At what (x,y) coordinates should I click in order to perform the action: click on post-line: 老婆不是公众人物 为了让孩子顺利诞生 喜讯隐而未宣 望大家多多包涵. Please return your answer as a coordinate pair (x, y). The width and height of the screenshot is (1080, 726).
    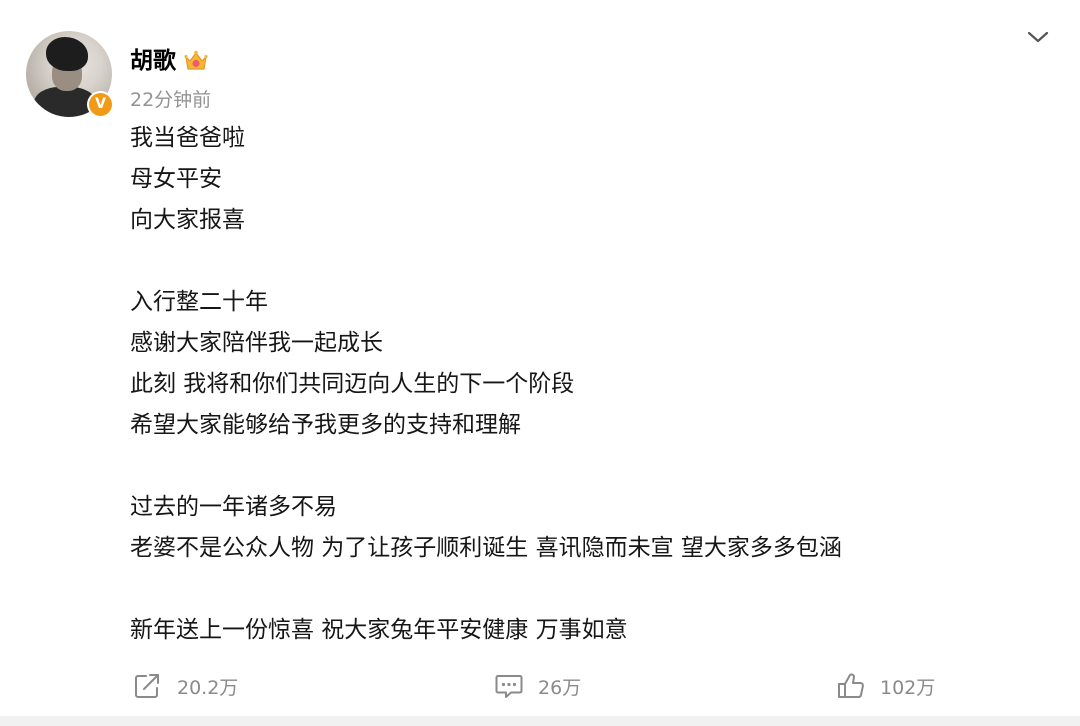
    Looking at the image, I should click on (486, 548).